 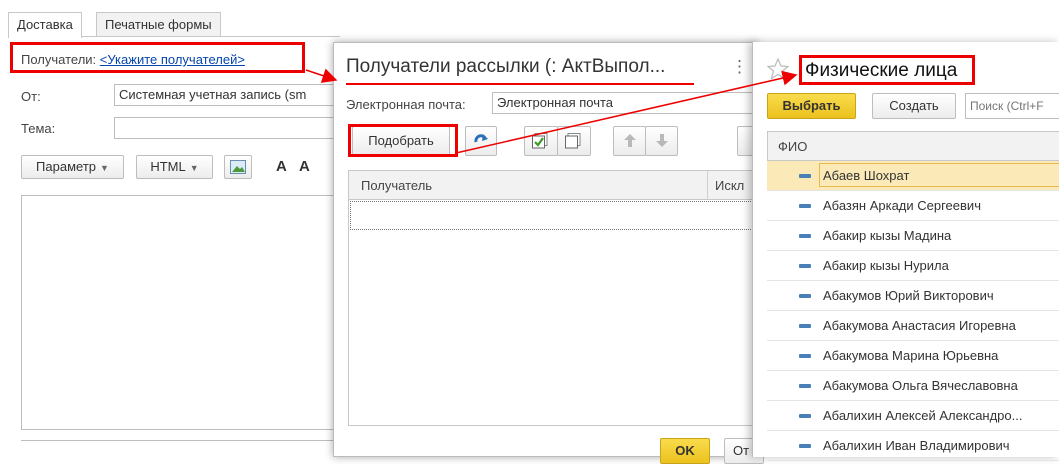 I want to click on column-fio: ФИО, so click(x=792, y=146).